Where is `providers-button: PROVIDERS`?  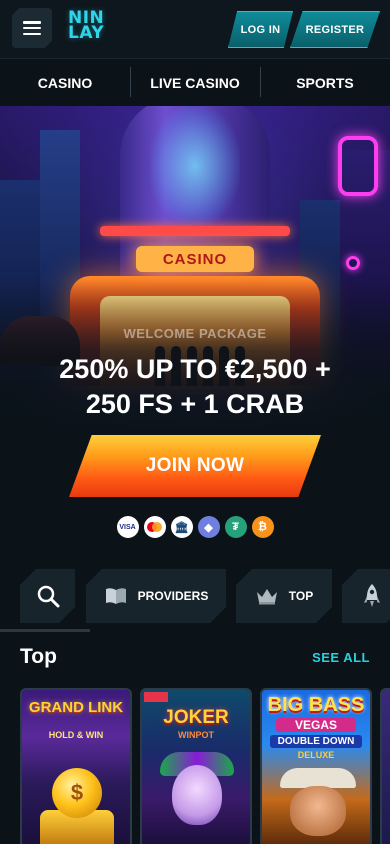 providers-button: PROVIDERS is located at coordinates (156, 596).